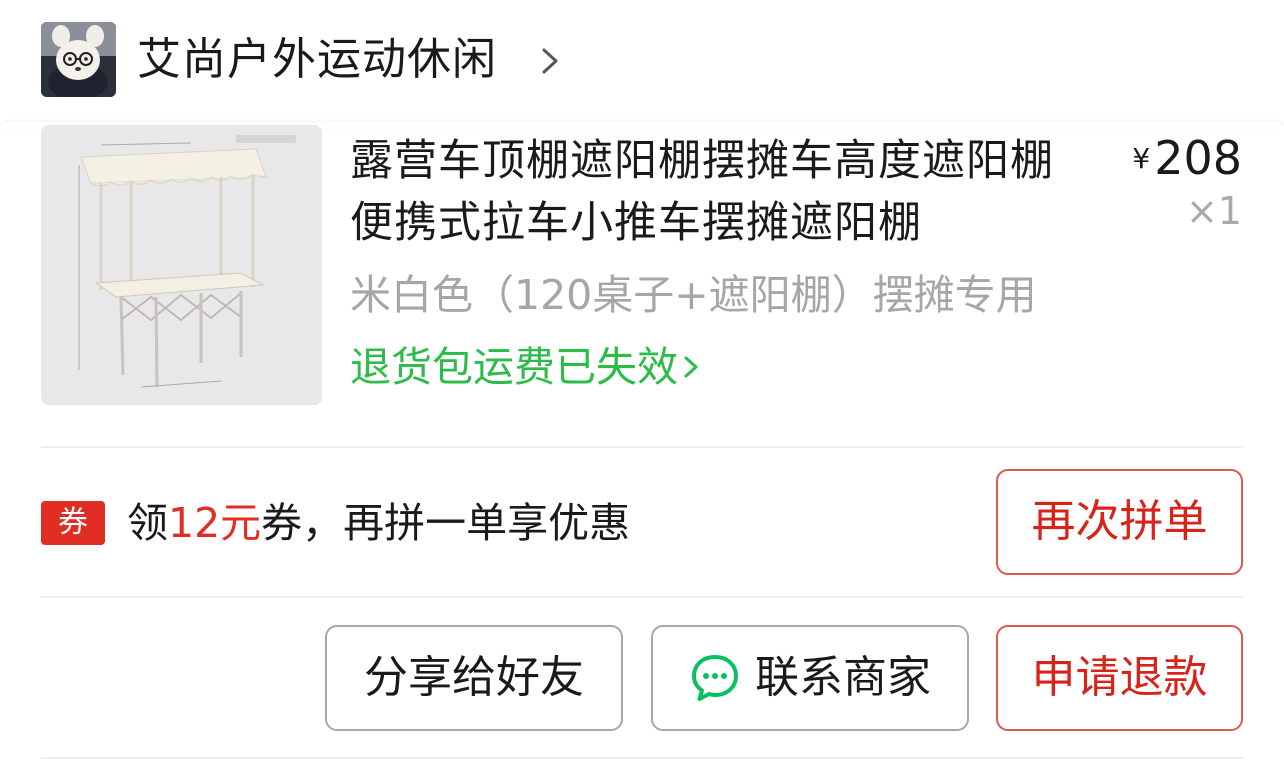 The height and width of the screenshot is (770, 1284). I want to click on coupon-suffix: 券，再拼一单享优惠, so click(446, 523).